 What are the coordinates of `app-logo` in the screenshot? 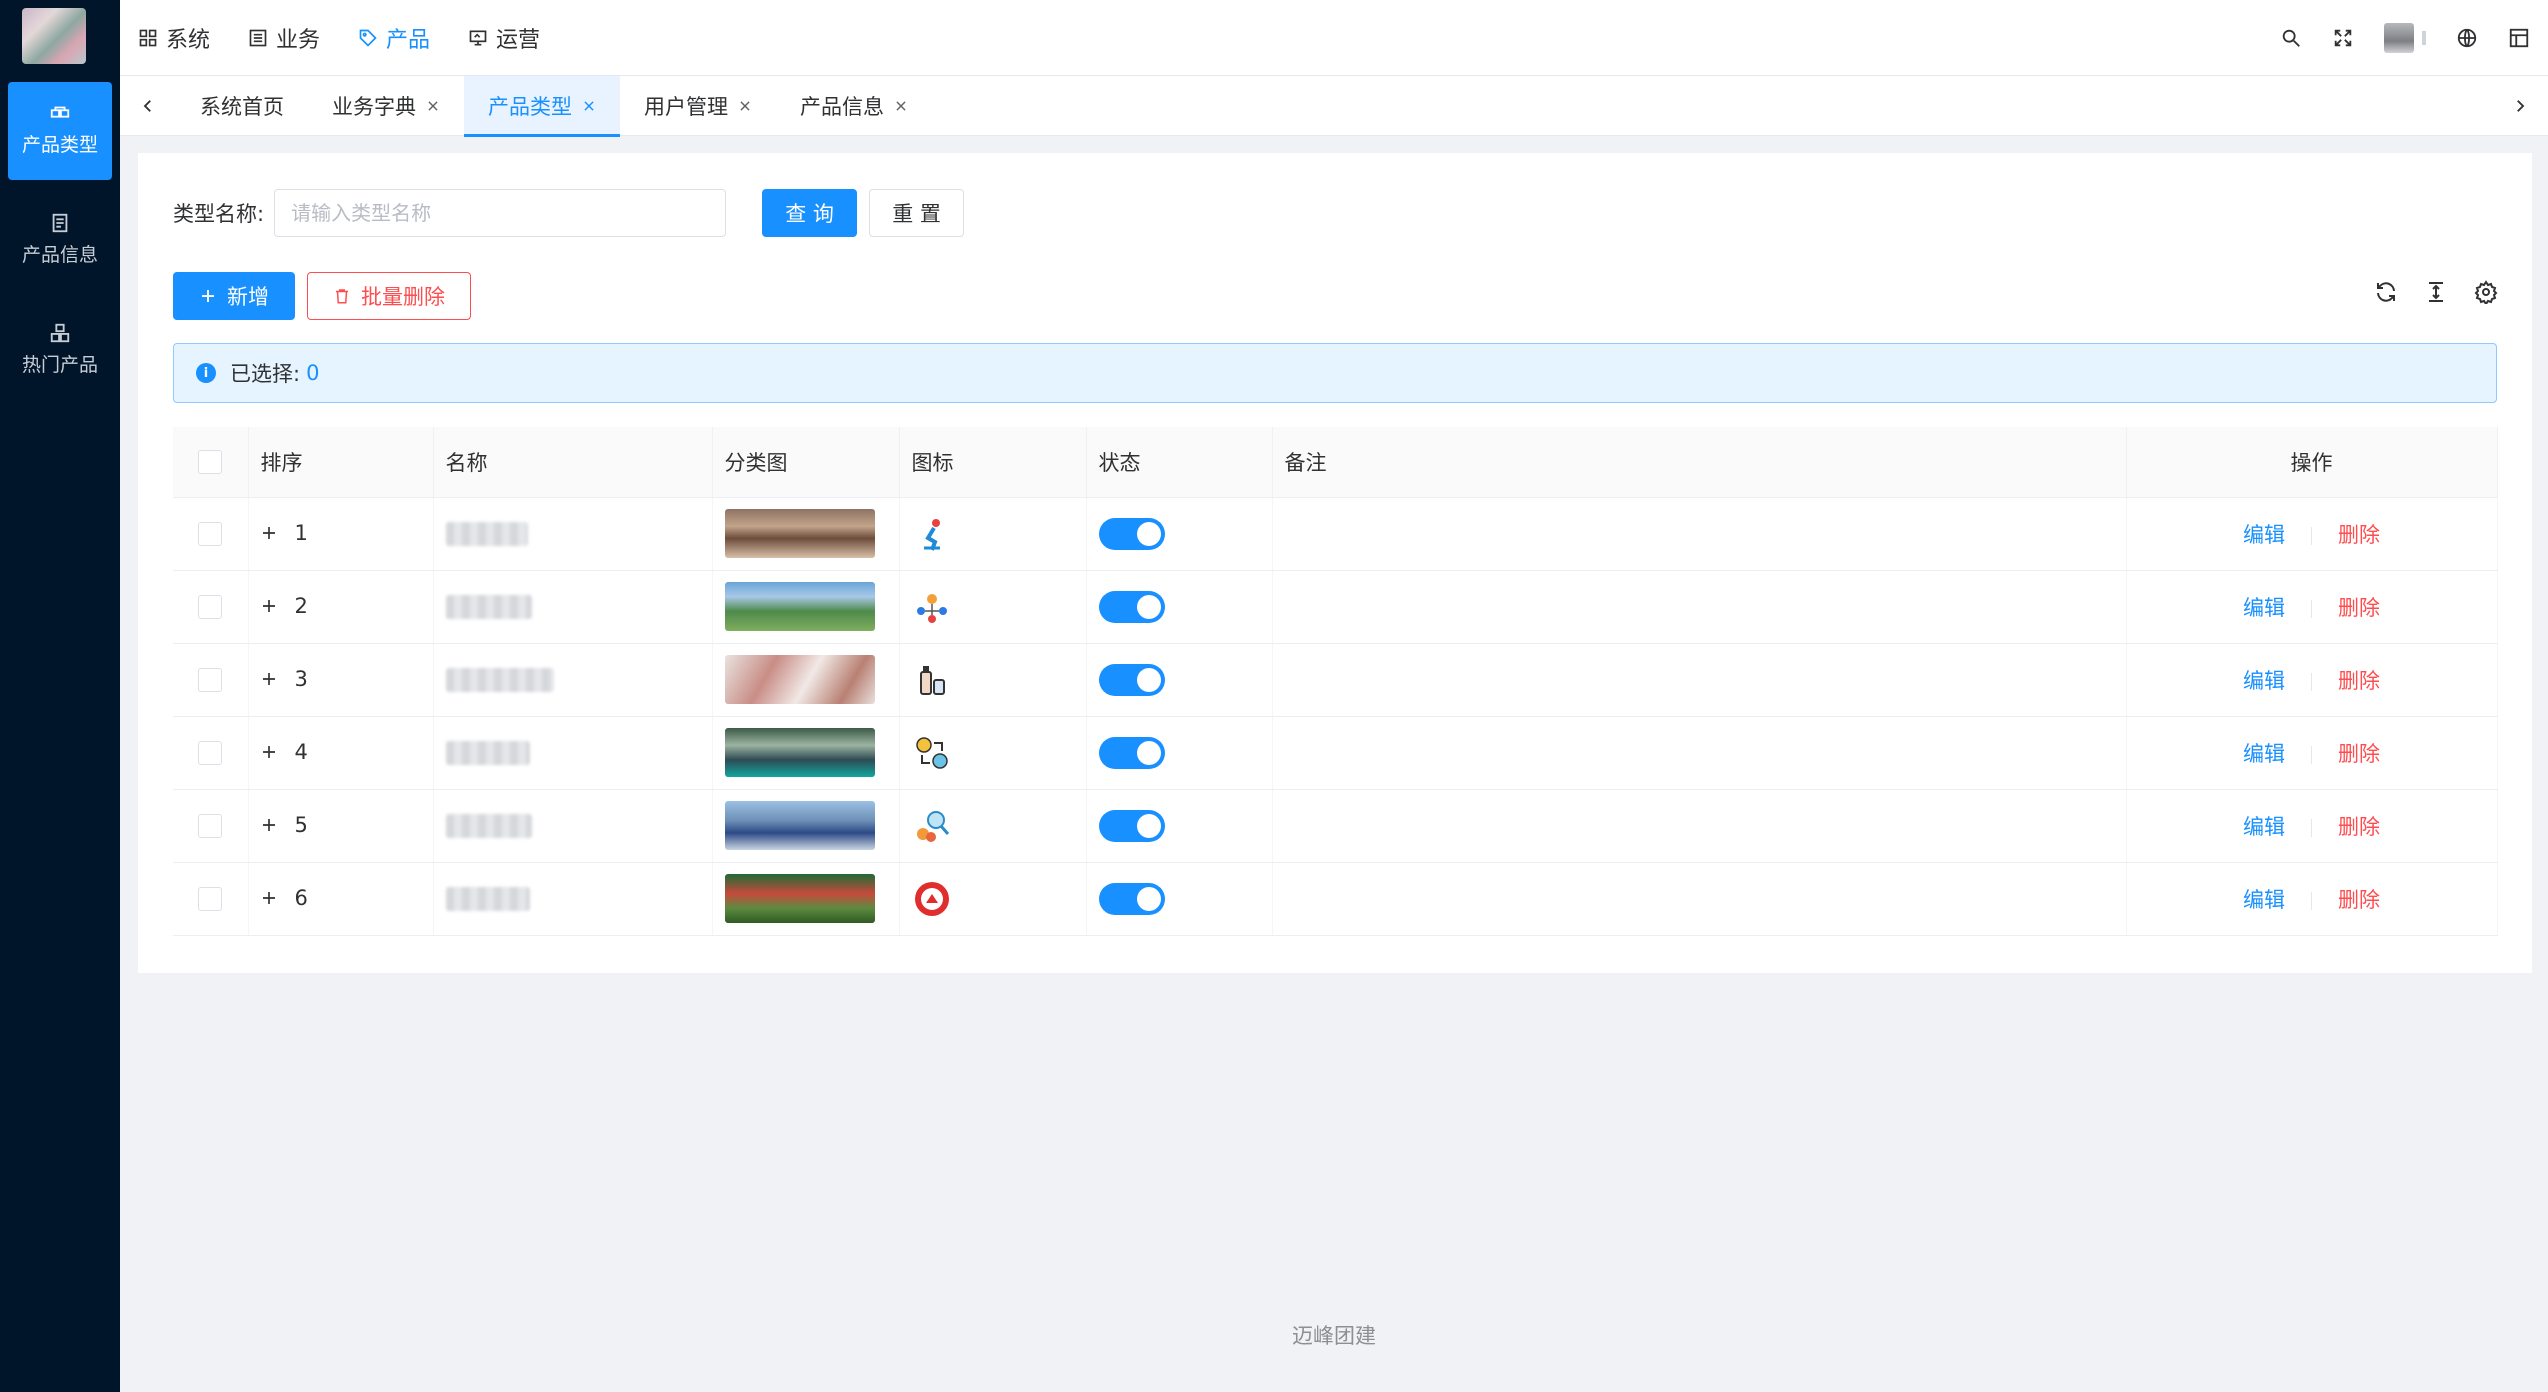 It's located at (54, 36).